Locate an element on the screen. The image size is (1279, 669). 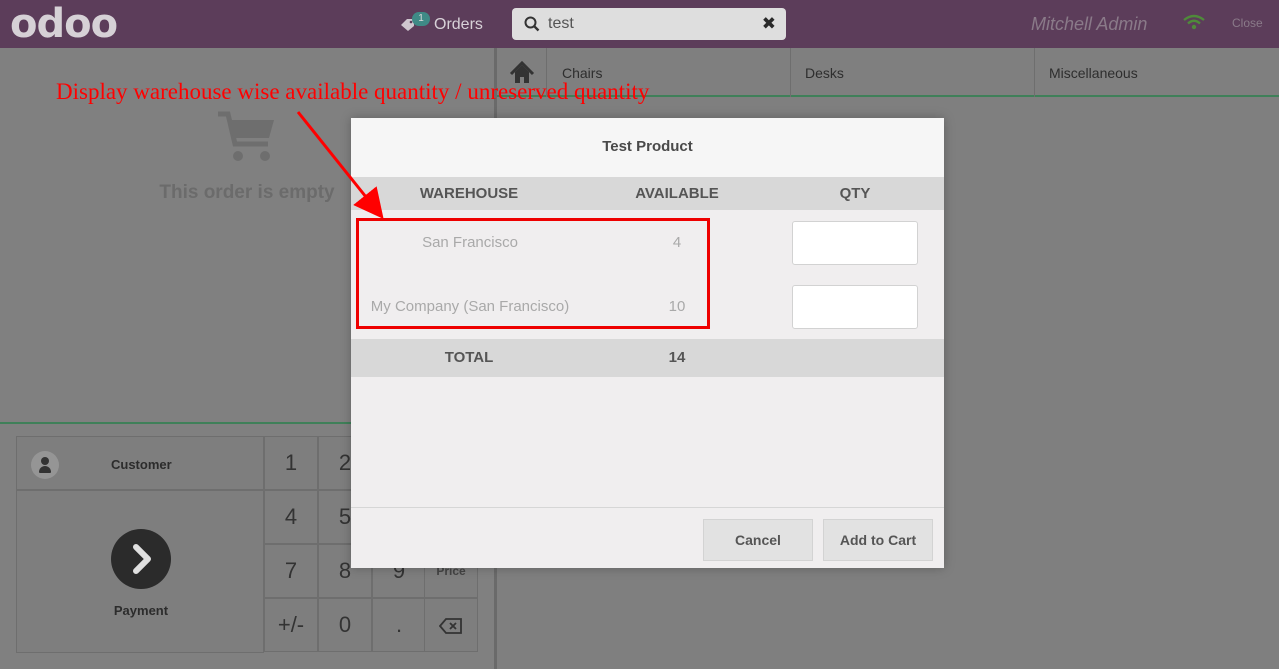
annotation-arrow is located at coordinates (340, 165).